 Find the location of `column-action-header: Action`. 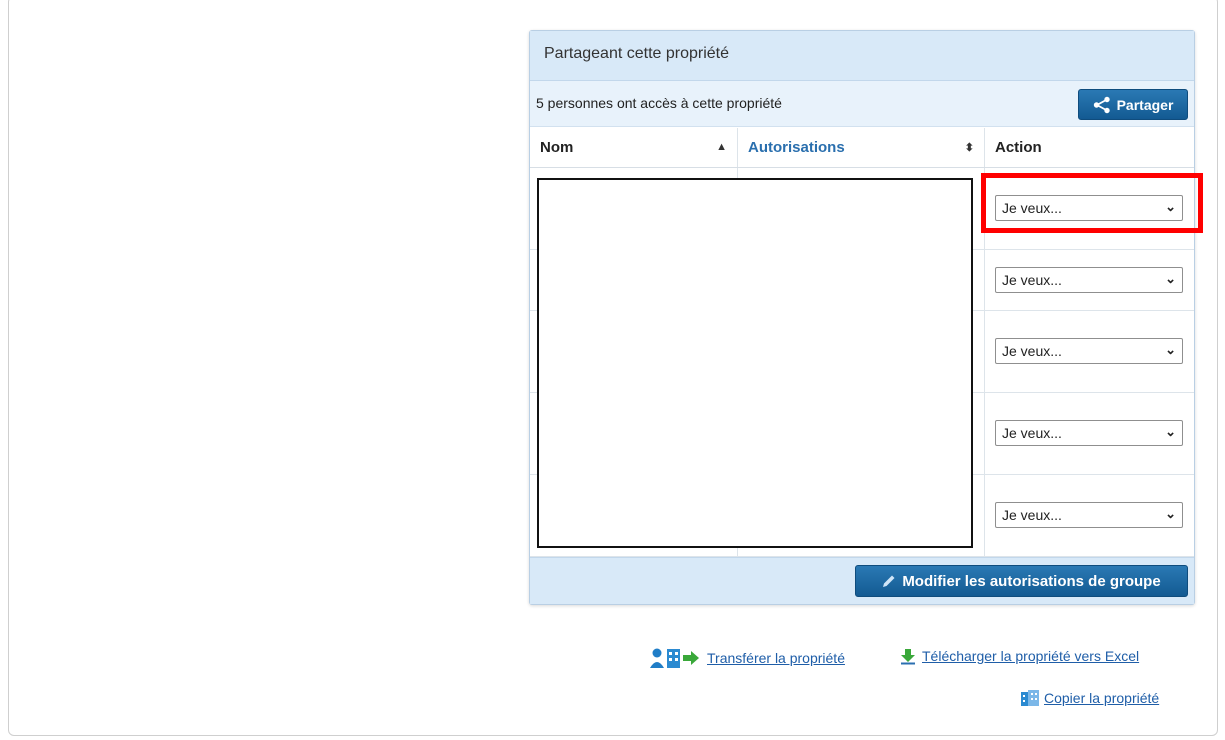

column-action-header: Action is located at coordinates (1089, 147).